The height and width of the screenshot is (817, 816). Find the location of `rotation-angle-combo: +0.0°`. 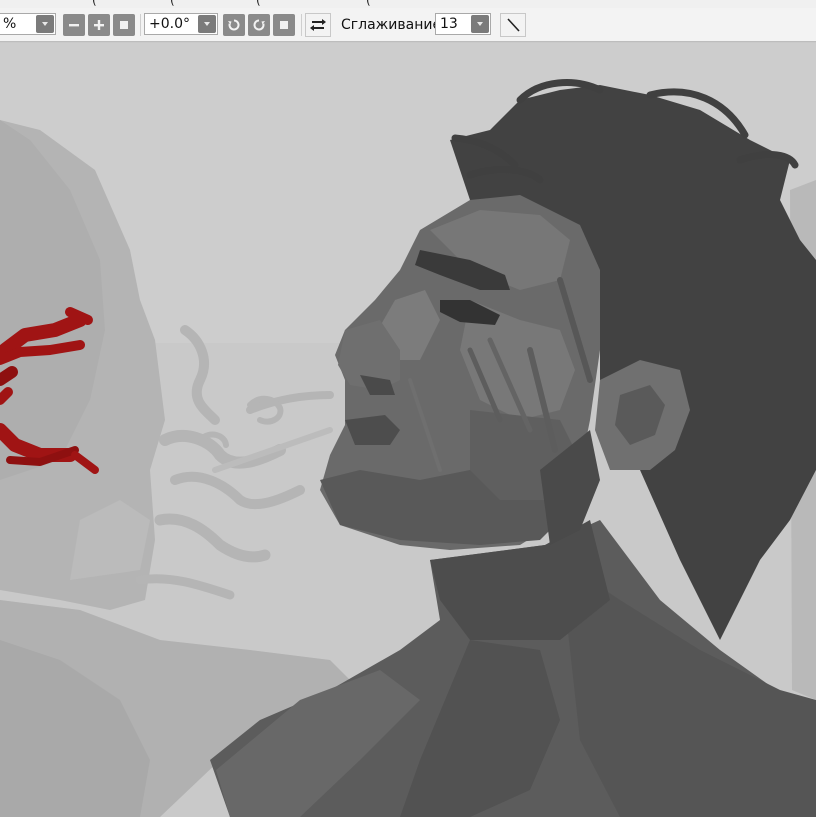

rotation-angle-combo: +0.0° is located at coordinates (181, 24).